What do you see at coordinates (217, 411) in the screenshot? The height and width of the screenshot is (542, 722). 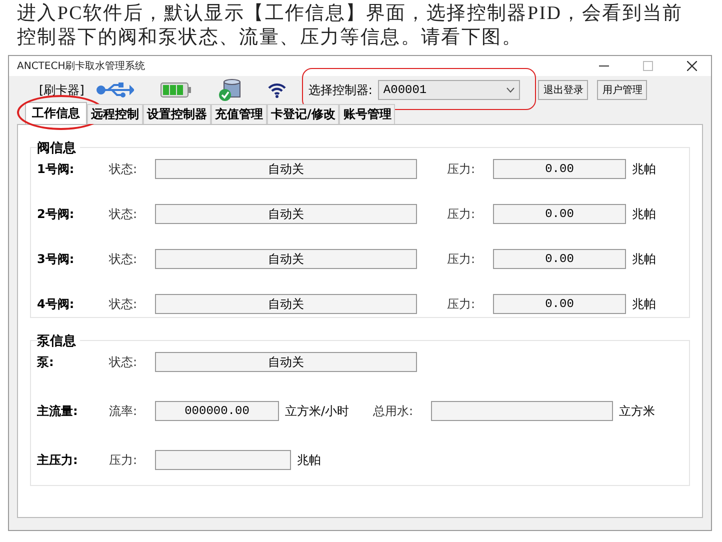 I see `readout-field: 000000.00` at bounding box center [217, 411].